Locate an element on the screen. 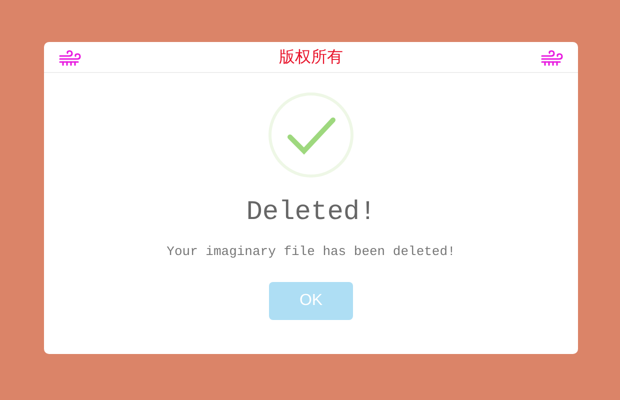 Image resolution: width=620 pixels, height=400 pixels. checkmark-icon is located at coordinates (311, 135).